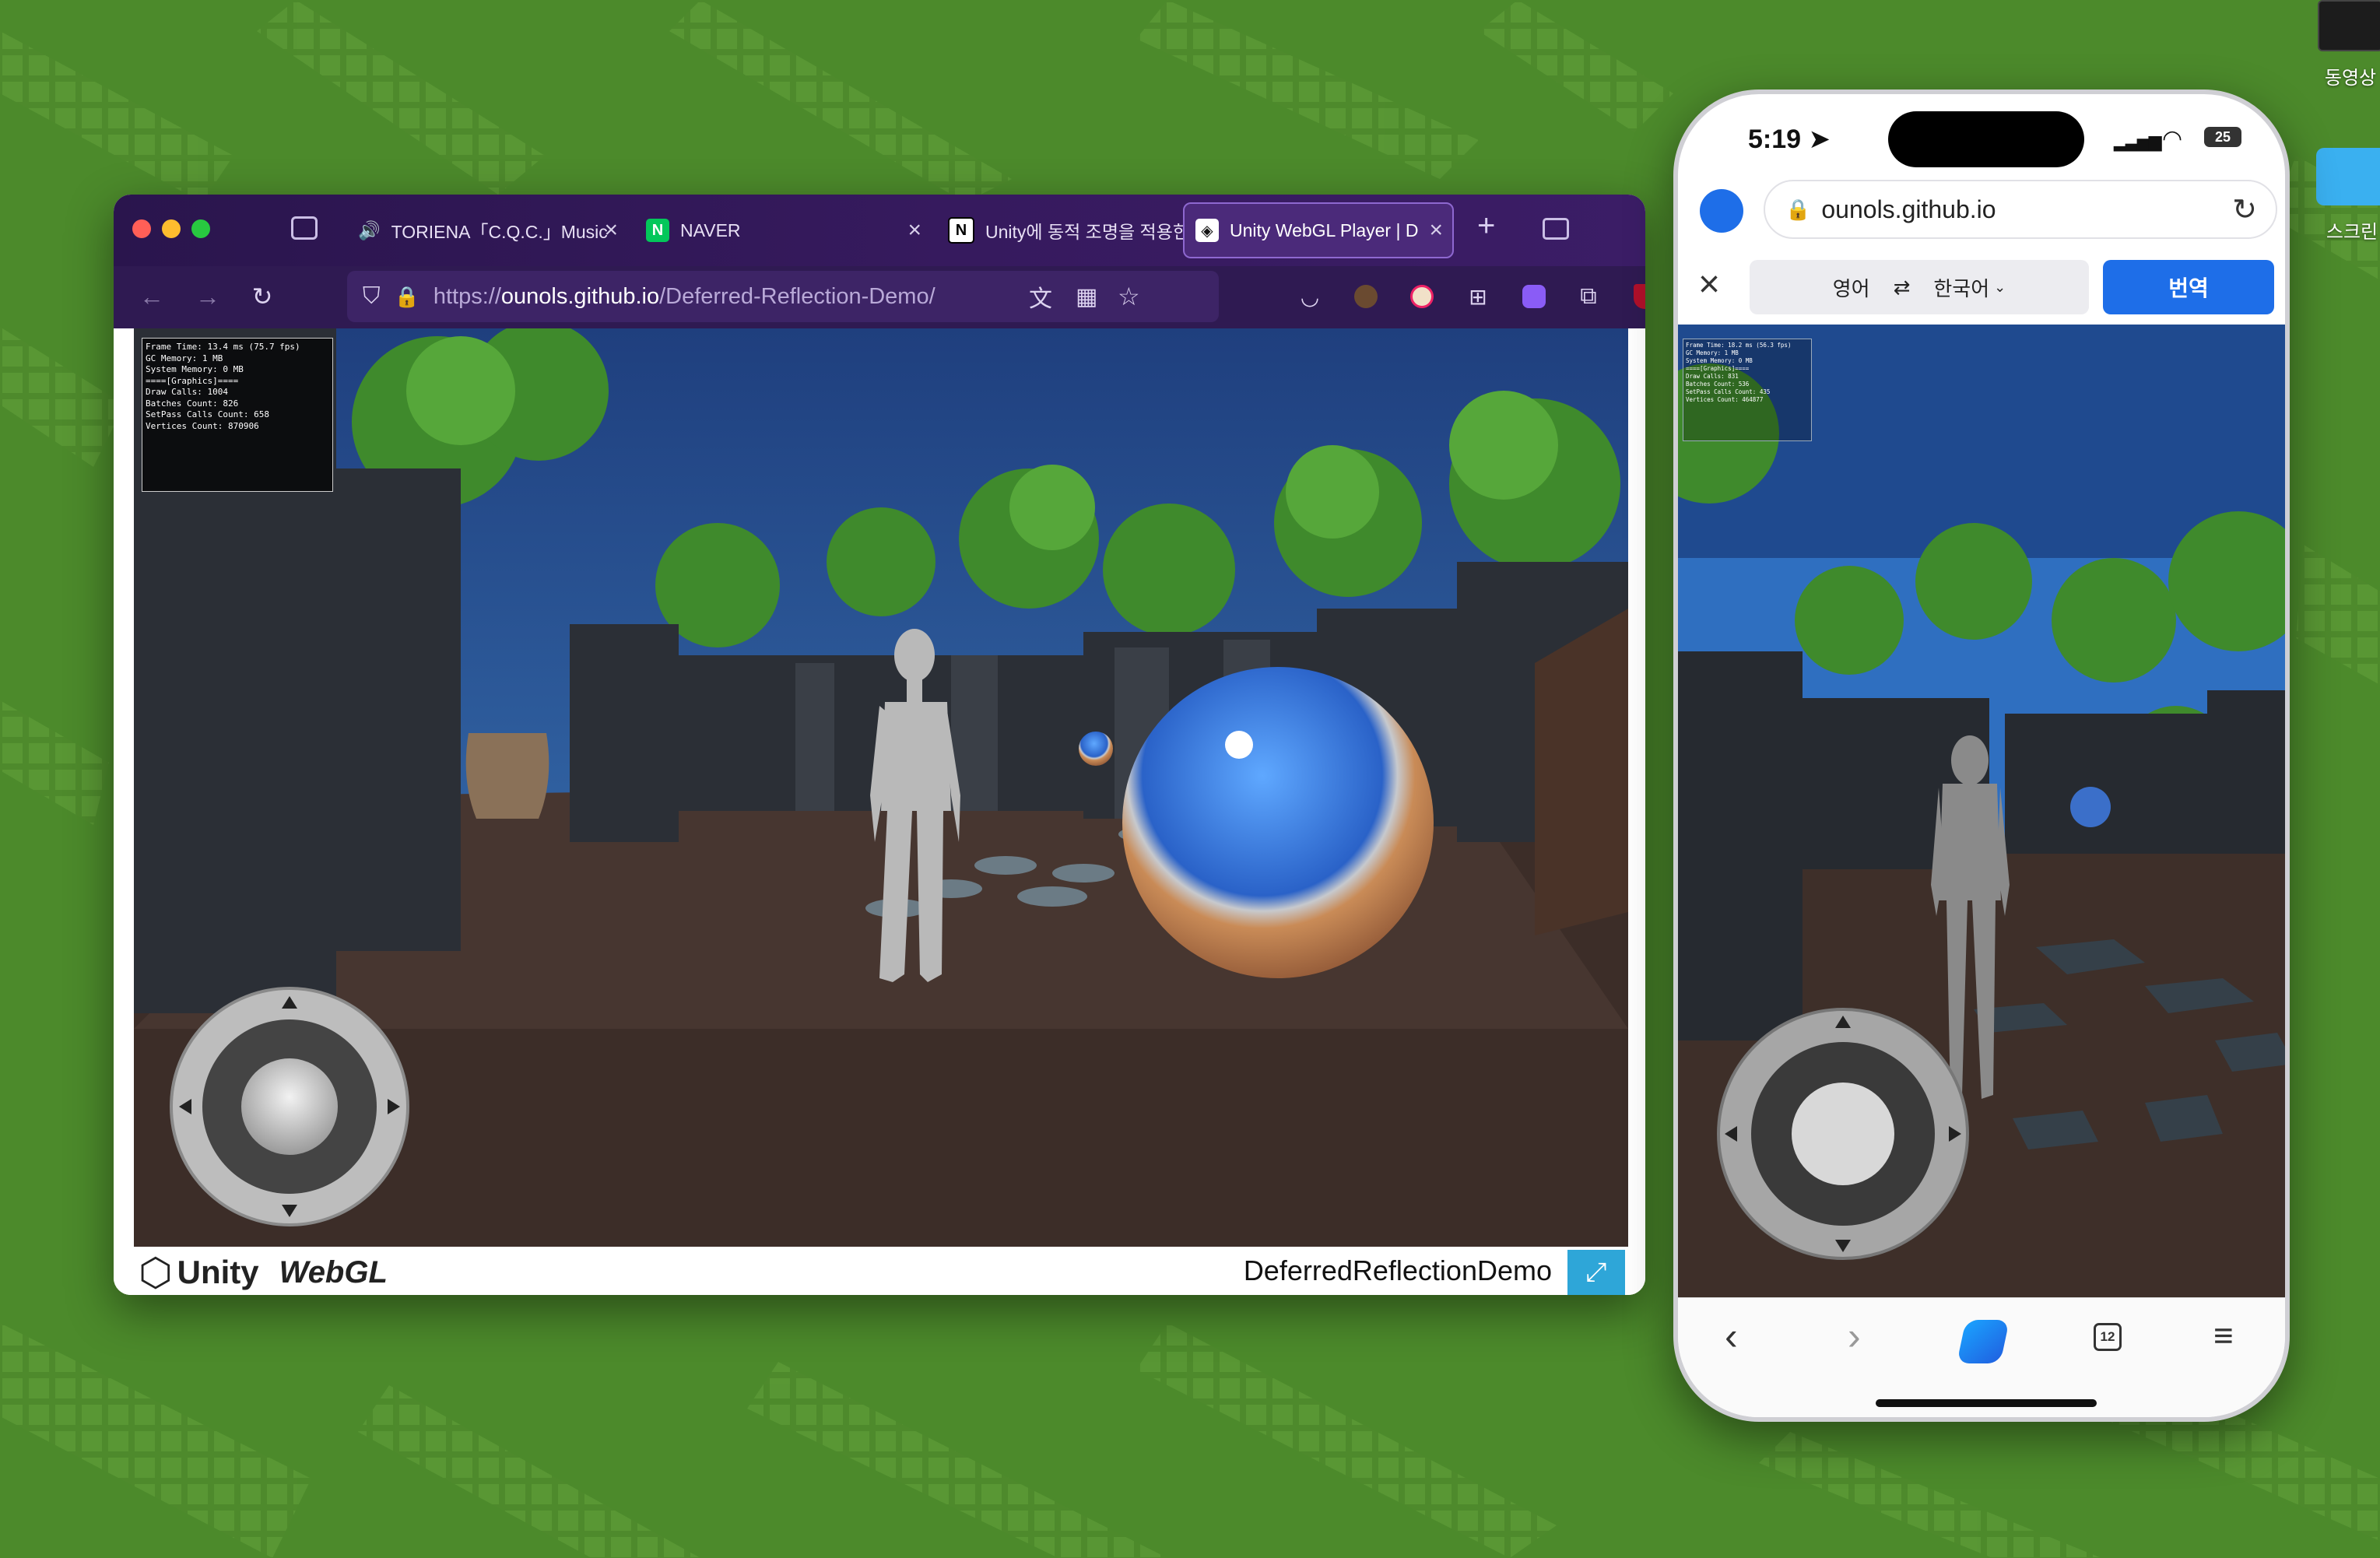 The height and width of the screenshot is (1558, 2380). I want to click on tab-label: TORIENA「C.Q.C.」Music, so click(500, 232).